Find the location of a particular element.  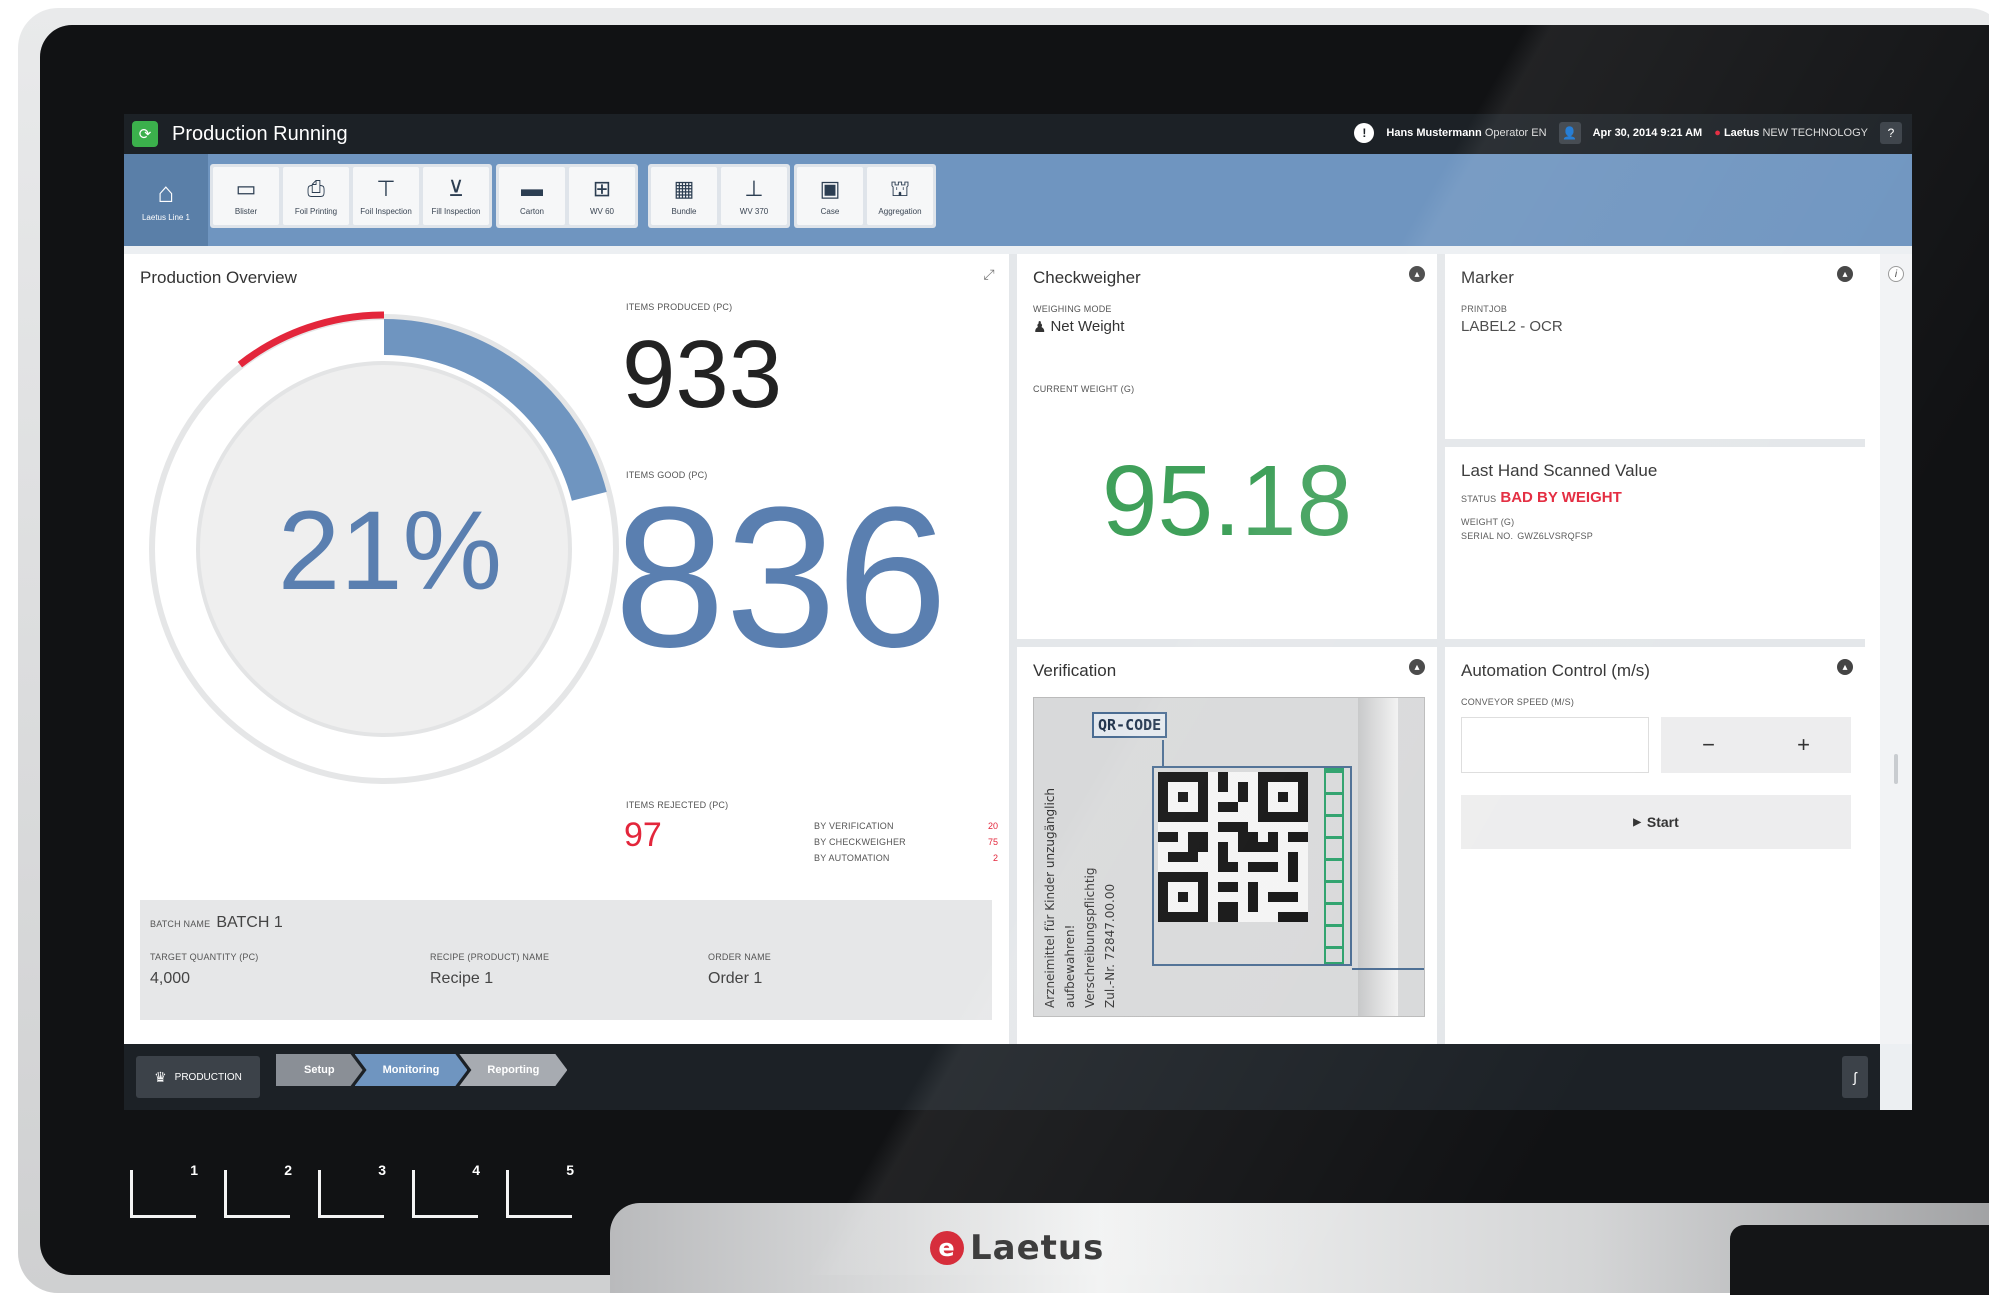

package-text-line: Verschreibungspflichtig is located at coordinates (1090, 937).